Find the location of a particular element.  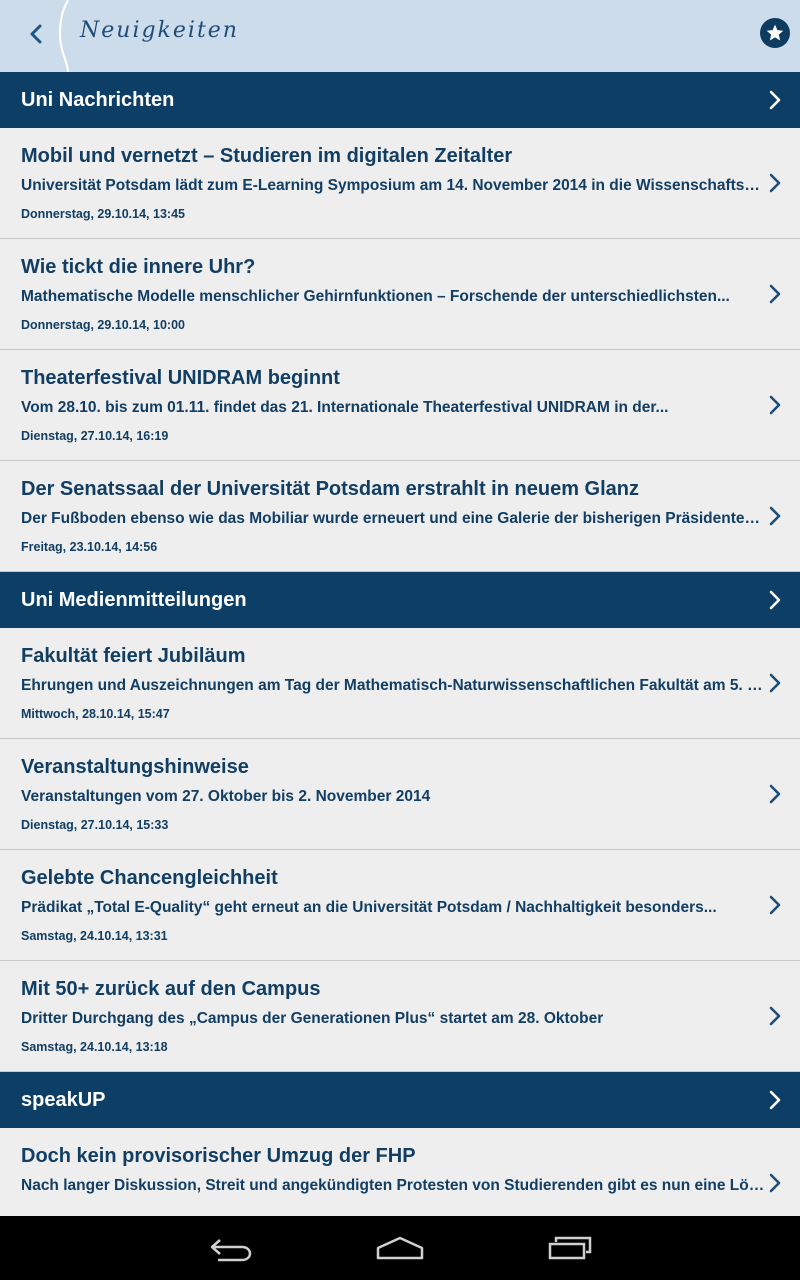

nav-back-button is located at coordinates (230, 1248).